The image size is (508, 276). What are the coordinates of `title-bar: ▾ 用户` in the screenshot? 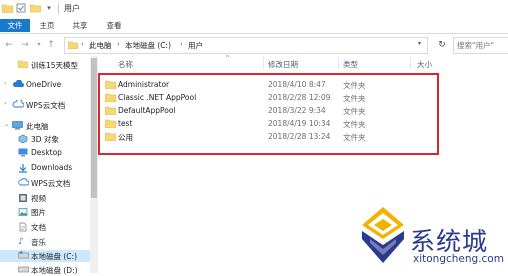 It's located at (254, 9).